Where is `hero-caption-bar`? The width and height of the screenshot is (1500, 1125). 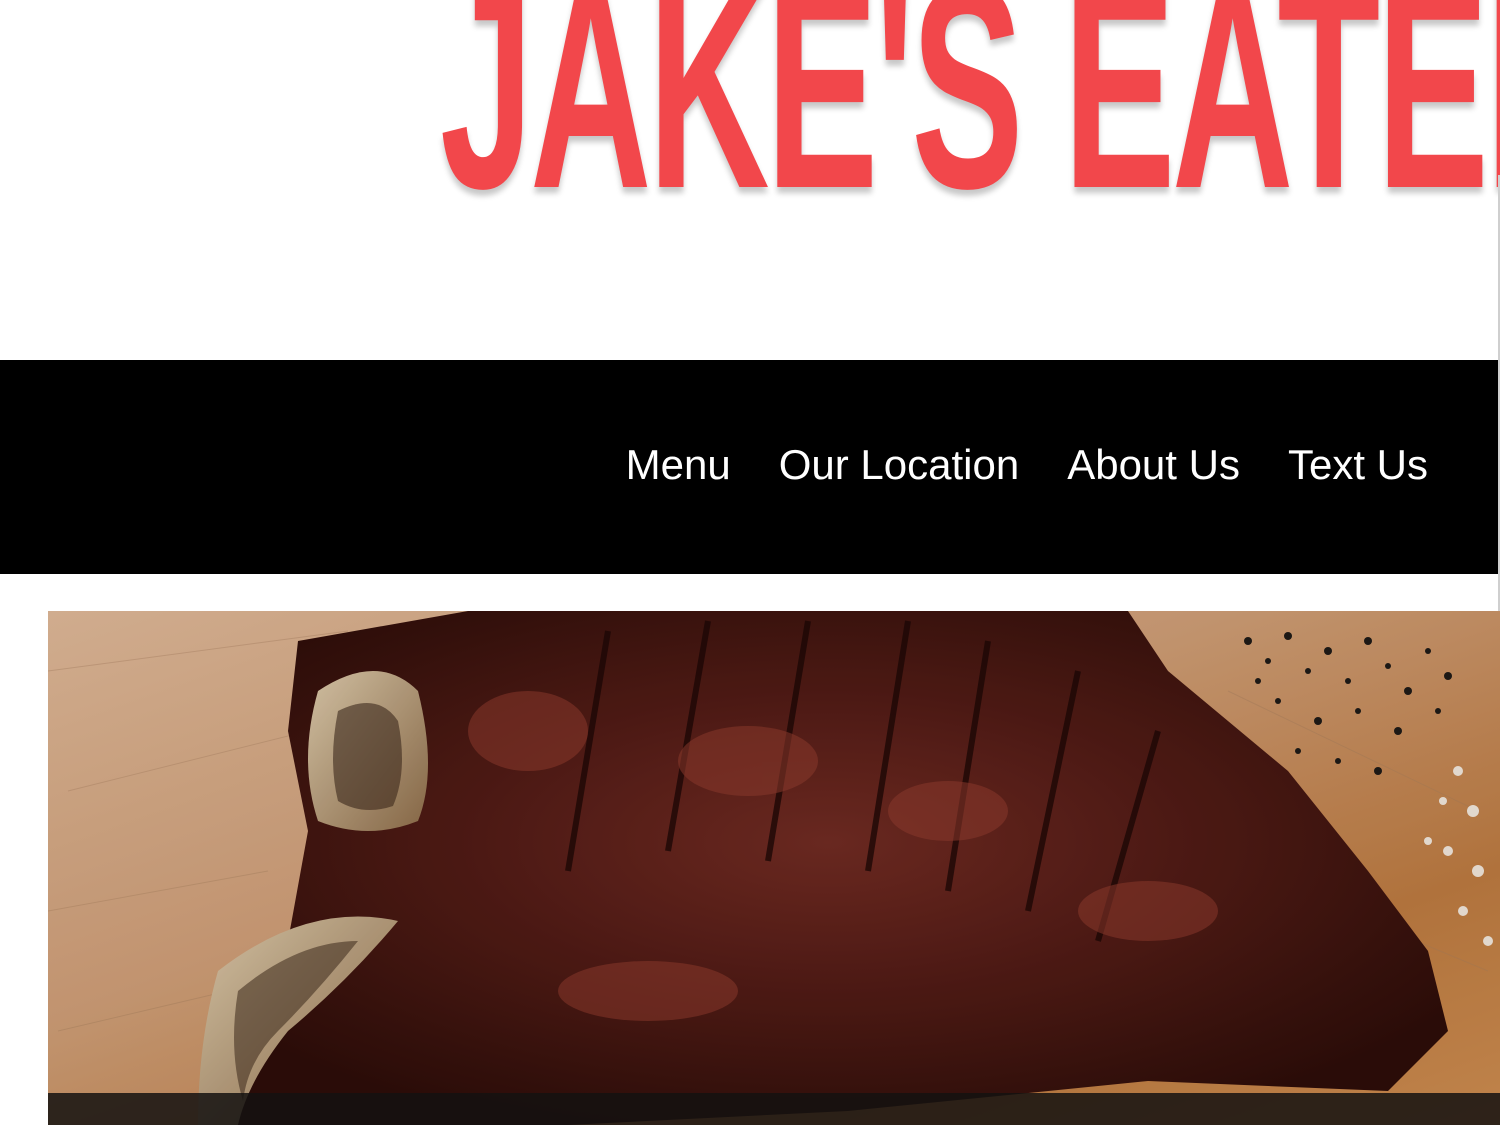 hero-caption-bar is located at coordinates (774, 1109).